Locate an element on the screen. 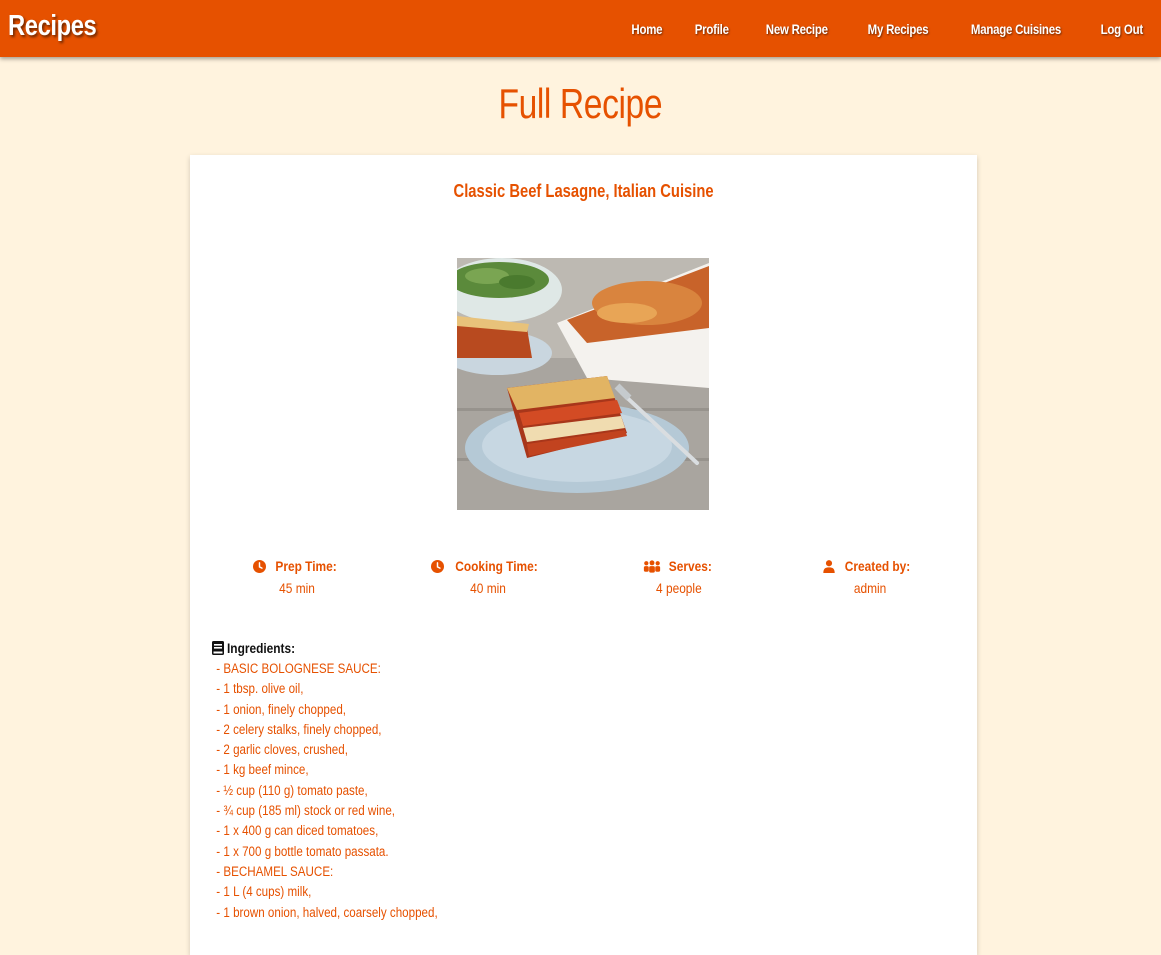 The image size is (1161, 955). ingredient-text: - 2 garlic cloves, crushed, is located at coordinates (282, 750).